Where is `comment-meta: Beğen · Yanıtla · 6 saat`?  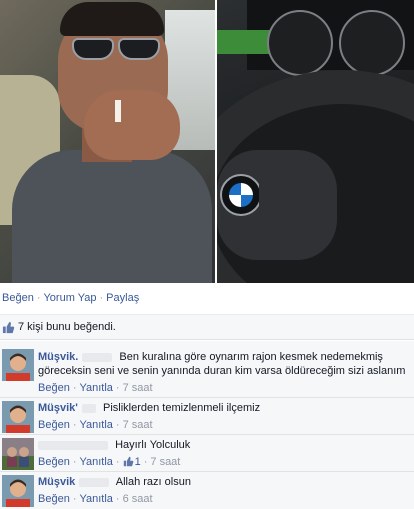
comment-meta: Beğen · Yanıtla · 6 saat is located at coordinates (95, 499).